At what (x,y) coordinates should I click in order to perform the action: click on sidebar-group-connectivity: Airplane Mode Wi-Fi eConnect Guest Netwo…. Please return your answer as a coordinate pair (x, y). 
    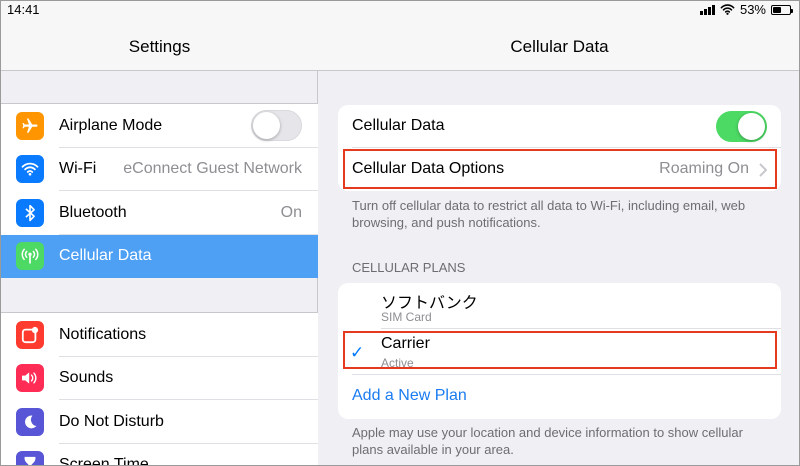
    Looking at the image, I should click on (159, 190).